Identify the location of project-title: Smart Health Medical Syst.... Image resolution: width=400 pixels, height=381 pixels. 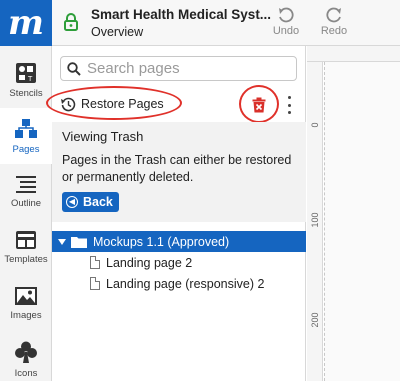
(181, 14).